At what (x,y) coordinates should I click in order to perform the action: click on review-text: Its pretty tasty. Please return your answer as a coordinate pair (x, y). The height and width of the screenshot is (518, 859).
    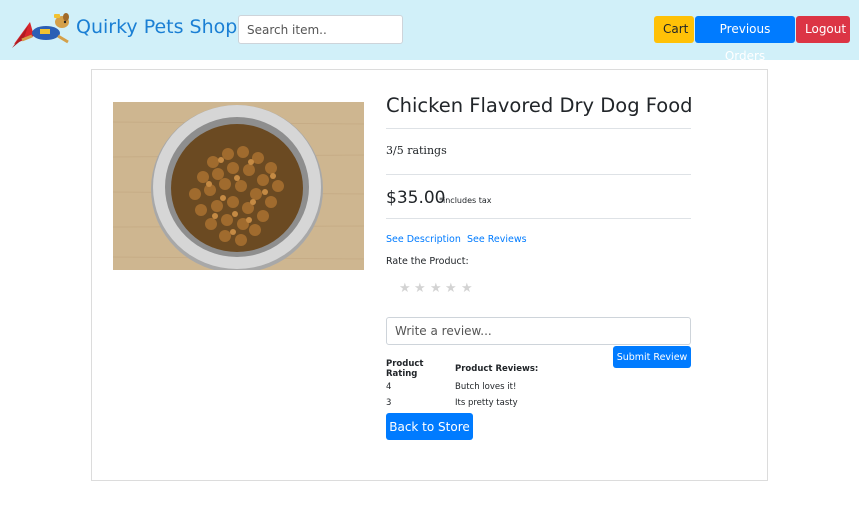
    Looking at the image, I should click on (486, 403).